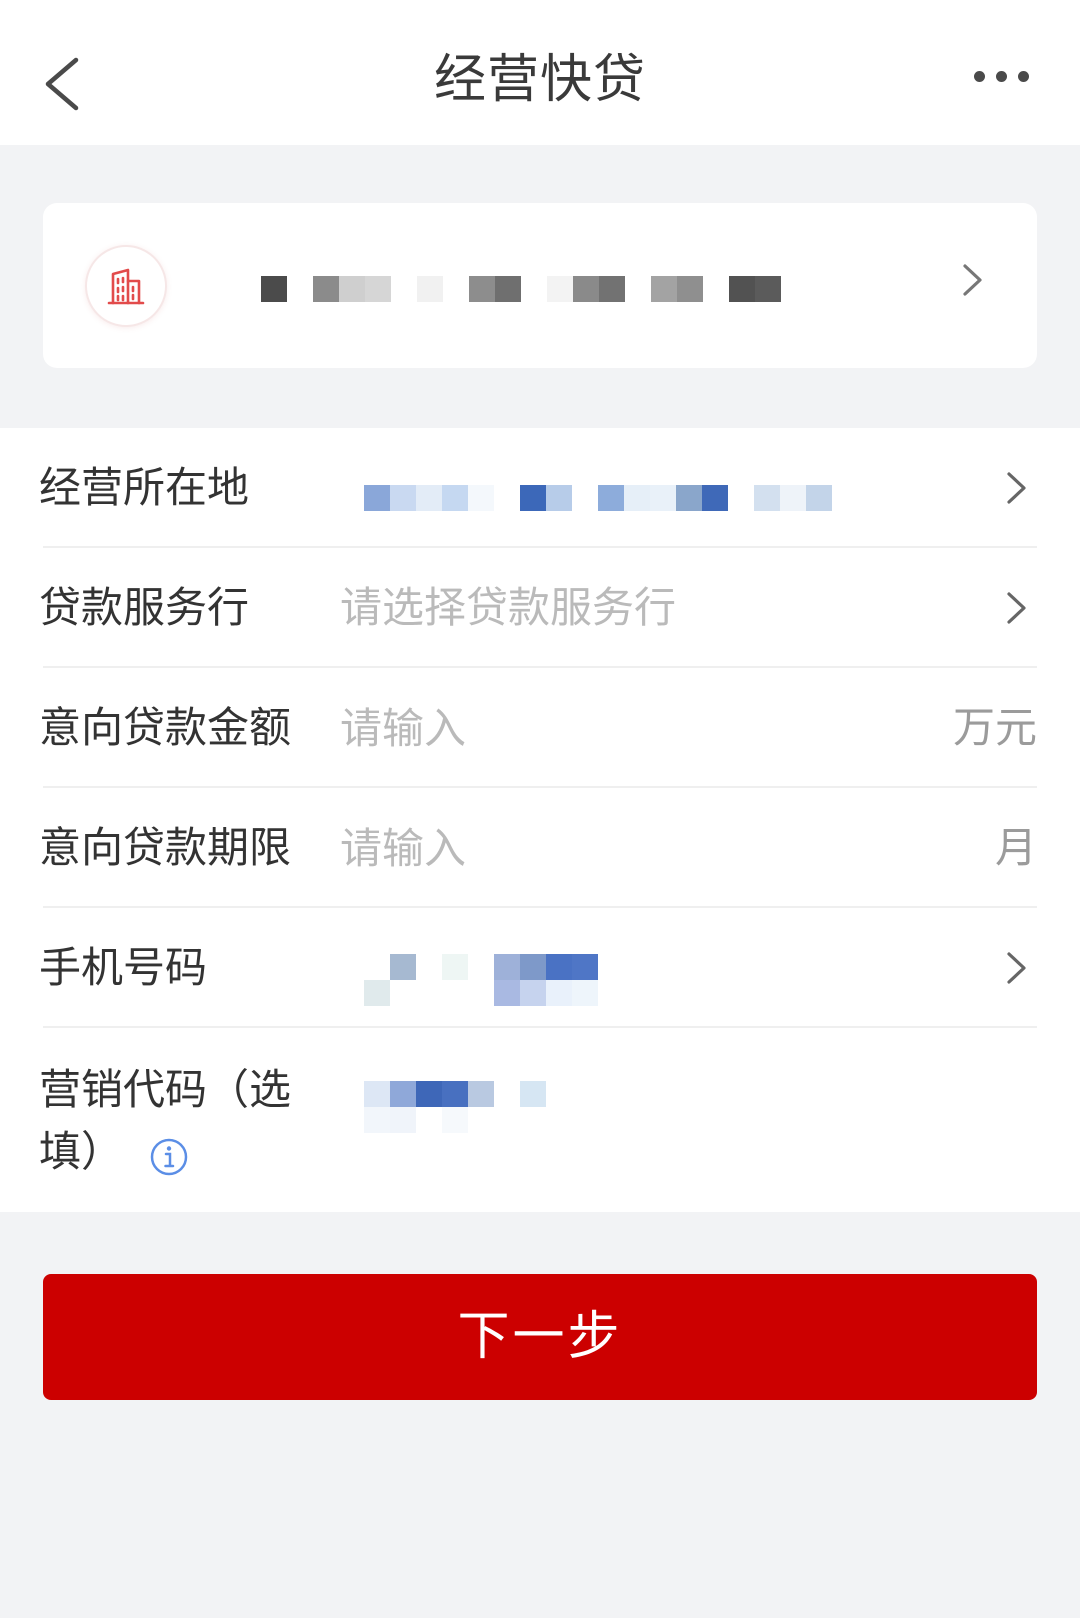 Image resolution: width=1080 pixels, height=1618 pixels. I want to click on company-name-masked, so click(521, 302).